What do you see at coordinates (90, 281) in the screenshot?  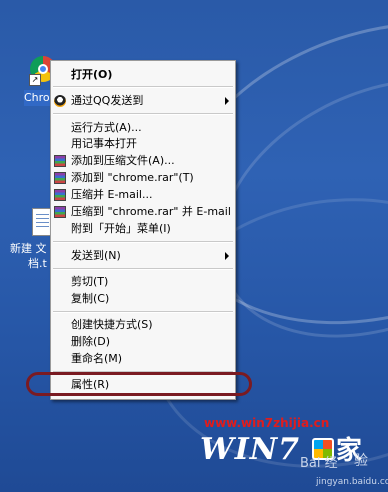 I see `menu-item-label: 剪切(T)` at bounding box center [90, 281].